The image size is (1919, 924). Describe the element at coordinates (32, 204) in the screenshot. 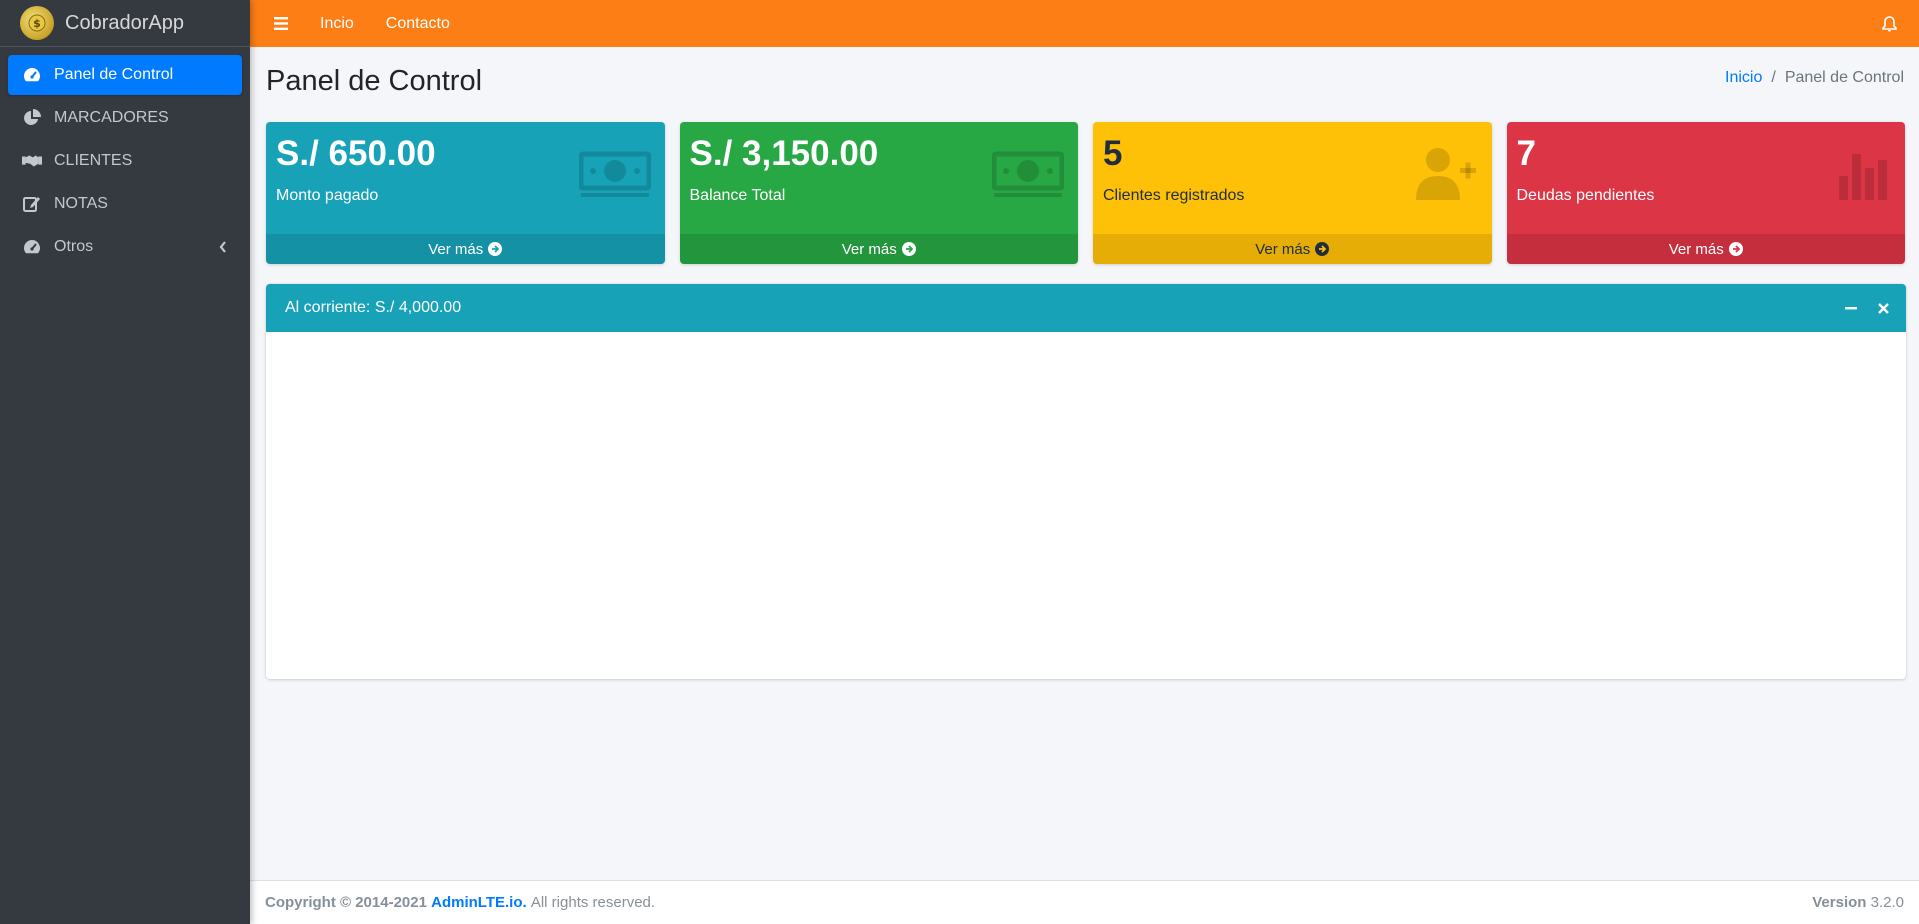

I see `edit-icon` at that location.